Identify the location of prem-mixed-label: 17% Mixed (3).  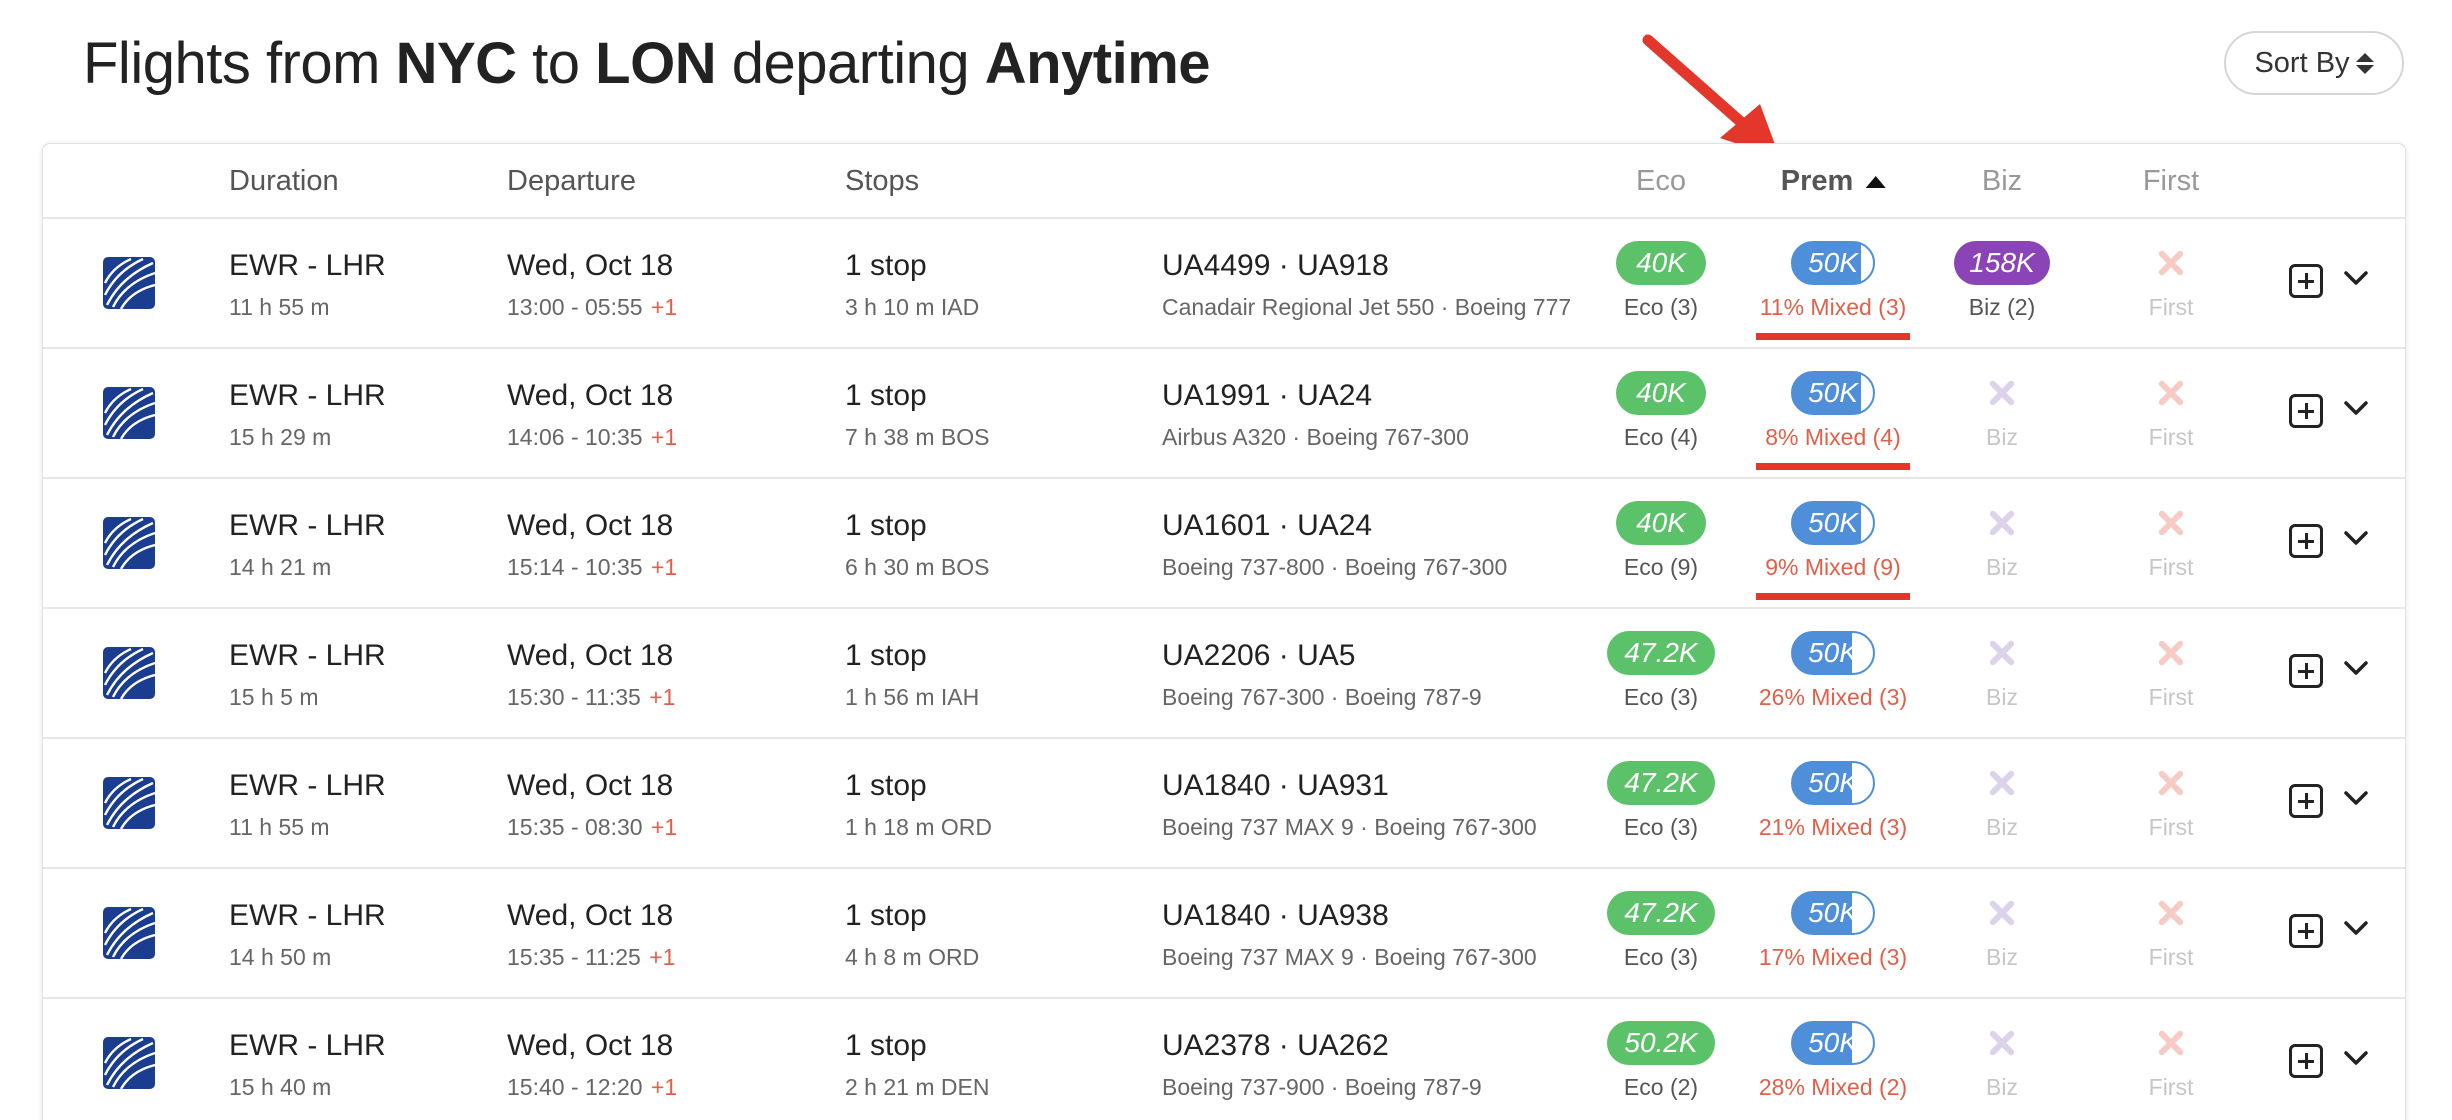
(1833, 957).